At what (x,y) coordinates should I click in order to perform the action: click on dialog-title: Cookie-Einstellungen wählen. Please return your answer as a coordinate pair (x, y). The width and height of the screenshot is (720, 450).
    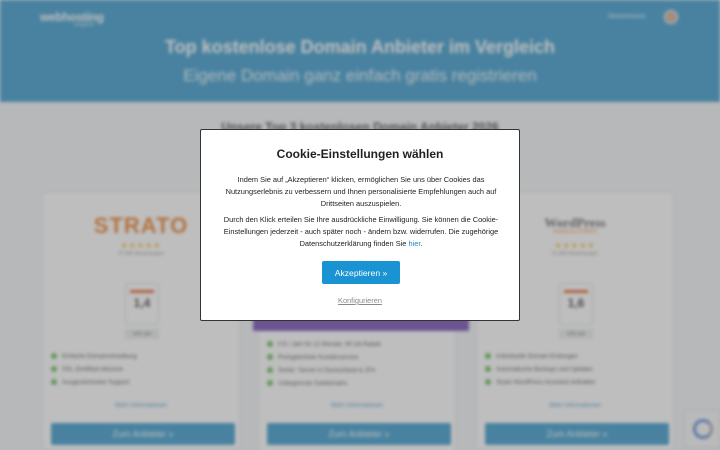
    Looking at the image, I should click on (360, 154).